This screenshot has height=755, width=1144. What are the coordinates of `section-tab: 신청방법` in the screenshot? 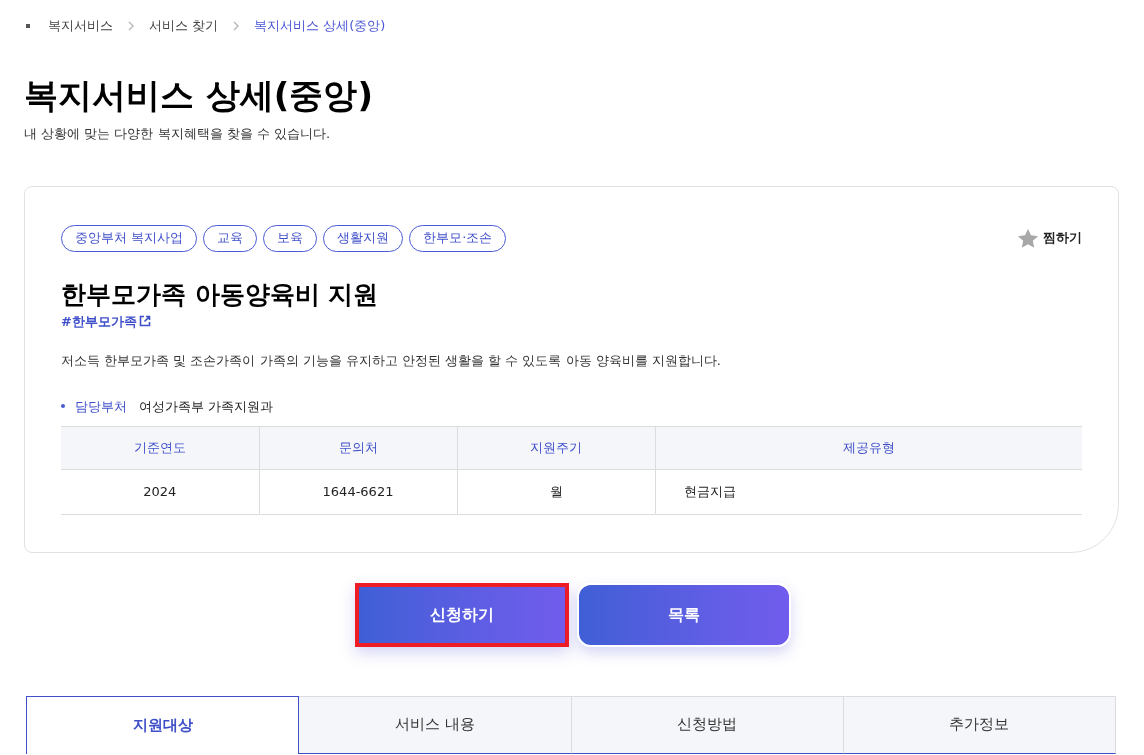 It's located at (707, 724).